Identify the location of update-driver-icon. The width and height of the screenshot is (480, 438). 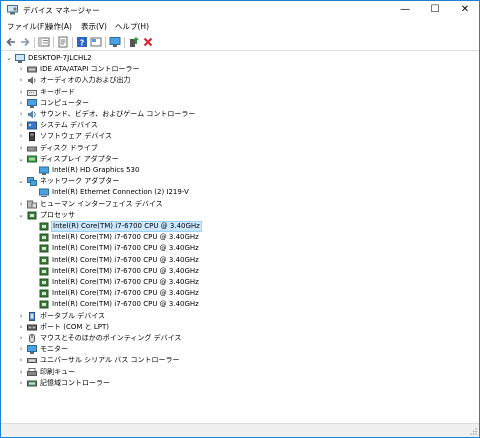
(134, 42).